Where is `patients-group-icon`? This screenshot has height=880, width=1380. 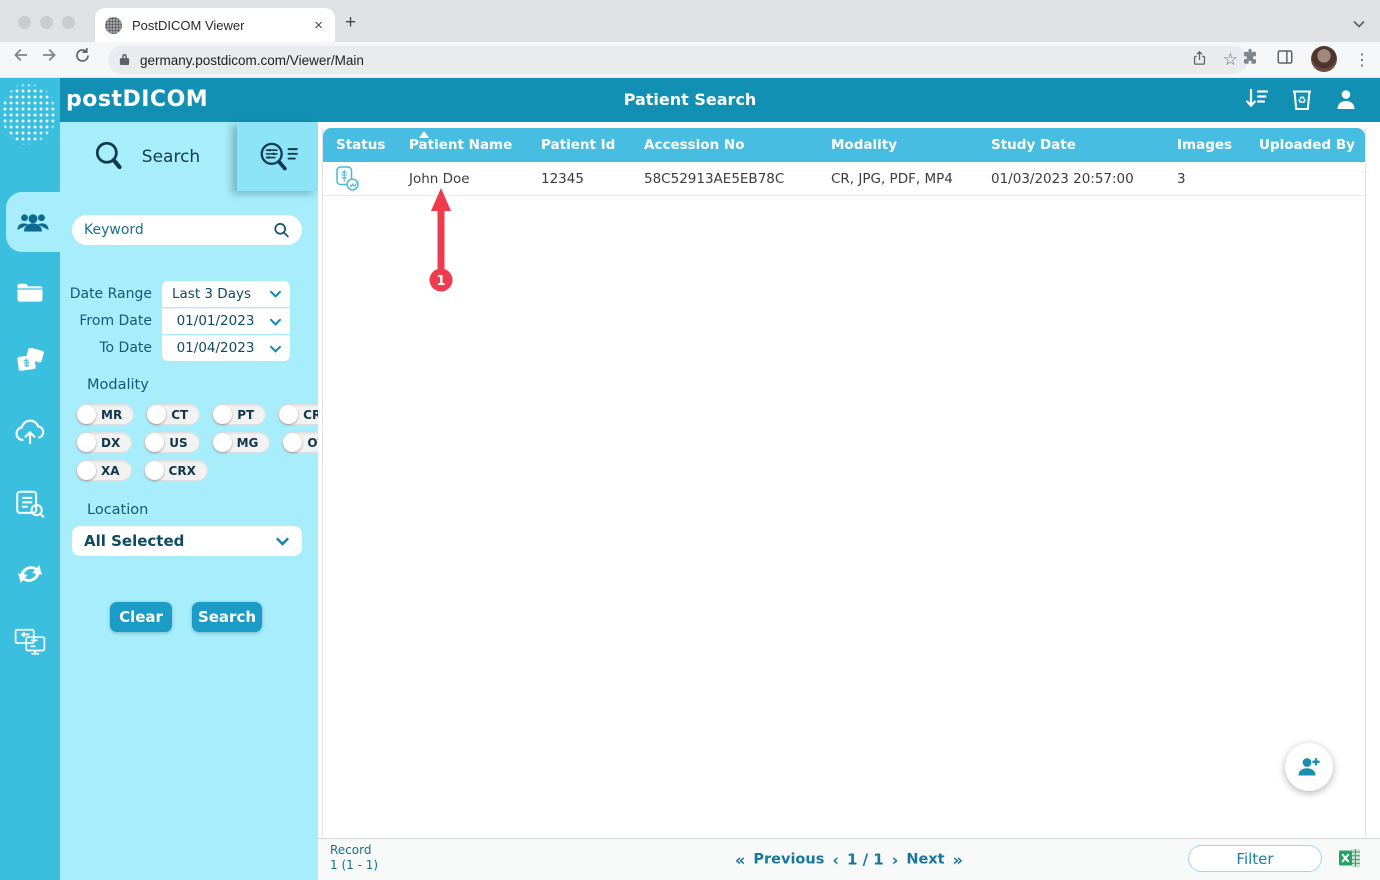 patients-group-icon is located at coordinates (33, 223).